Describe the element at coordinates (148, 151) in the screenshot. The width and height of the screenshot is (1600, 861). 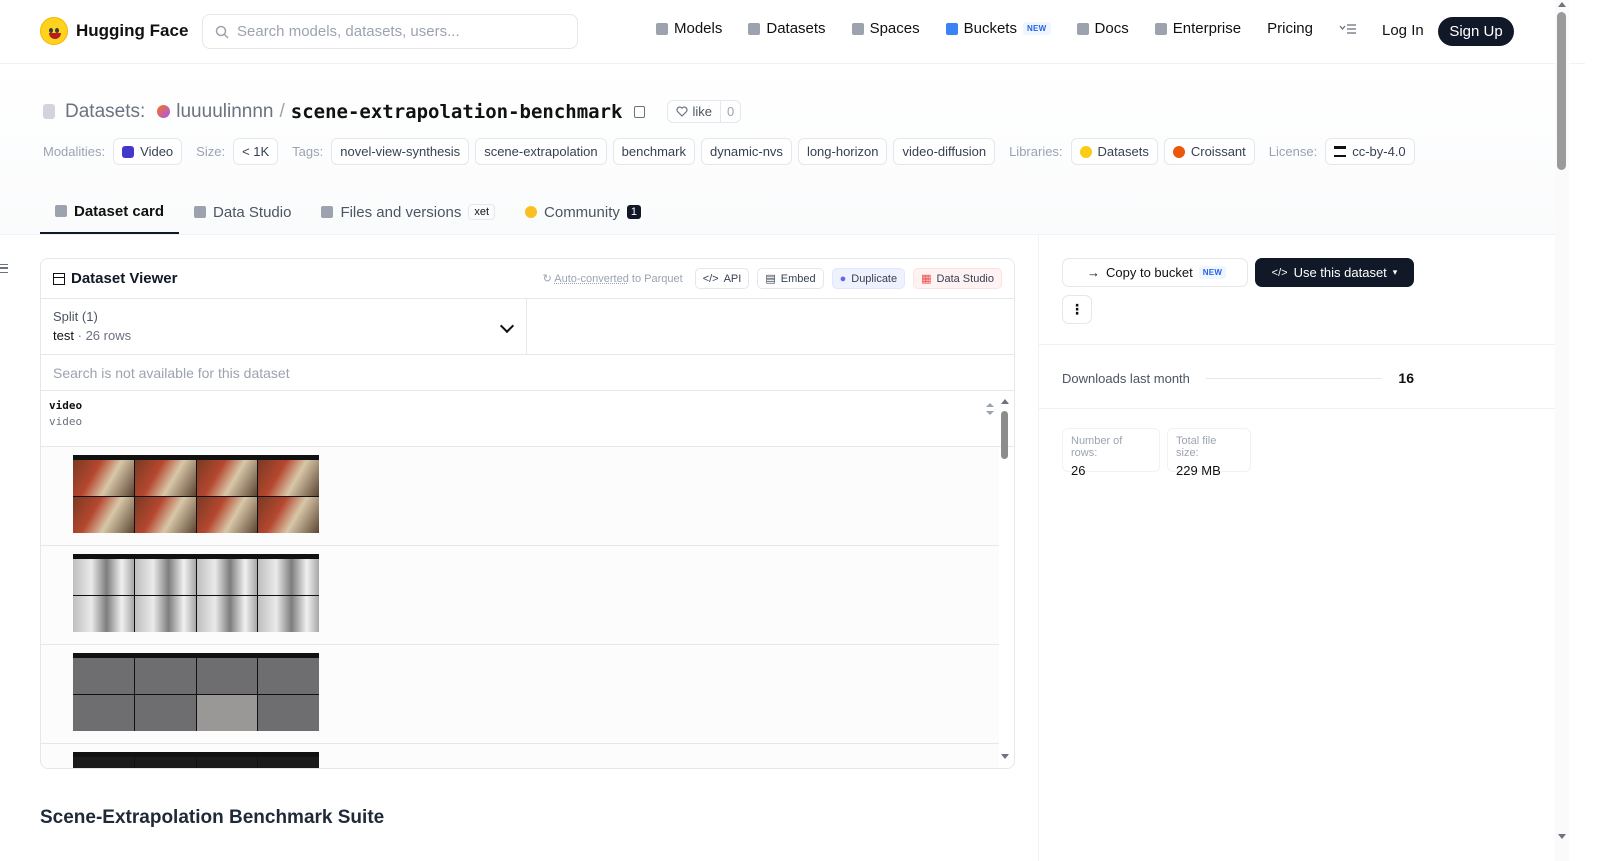
I see `modality-tag: Video` at that location.